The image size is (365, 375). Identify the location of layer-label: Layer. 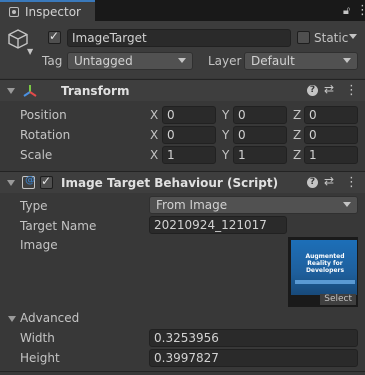
(225, 61).